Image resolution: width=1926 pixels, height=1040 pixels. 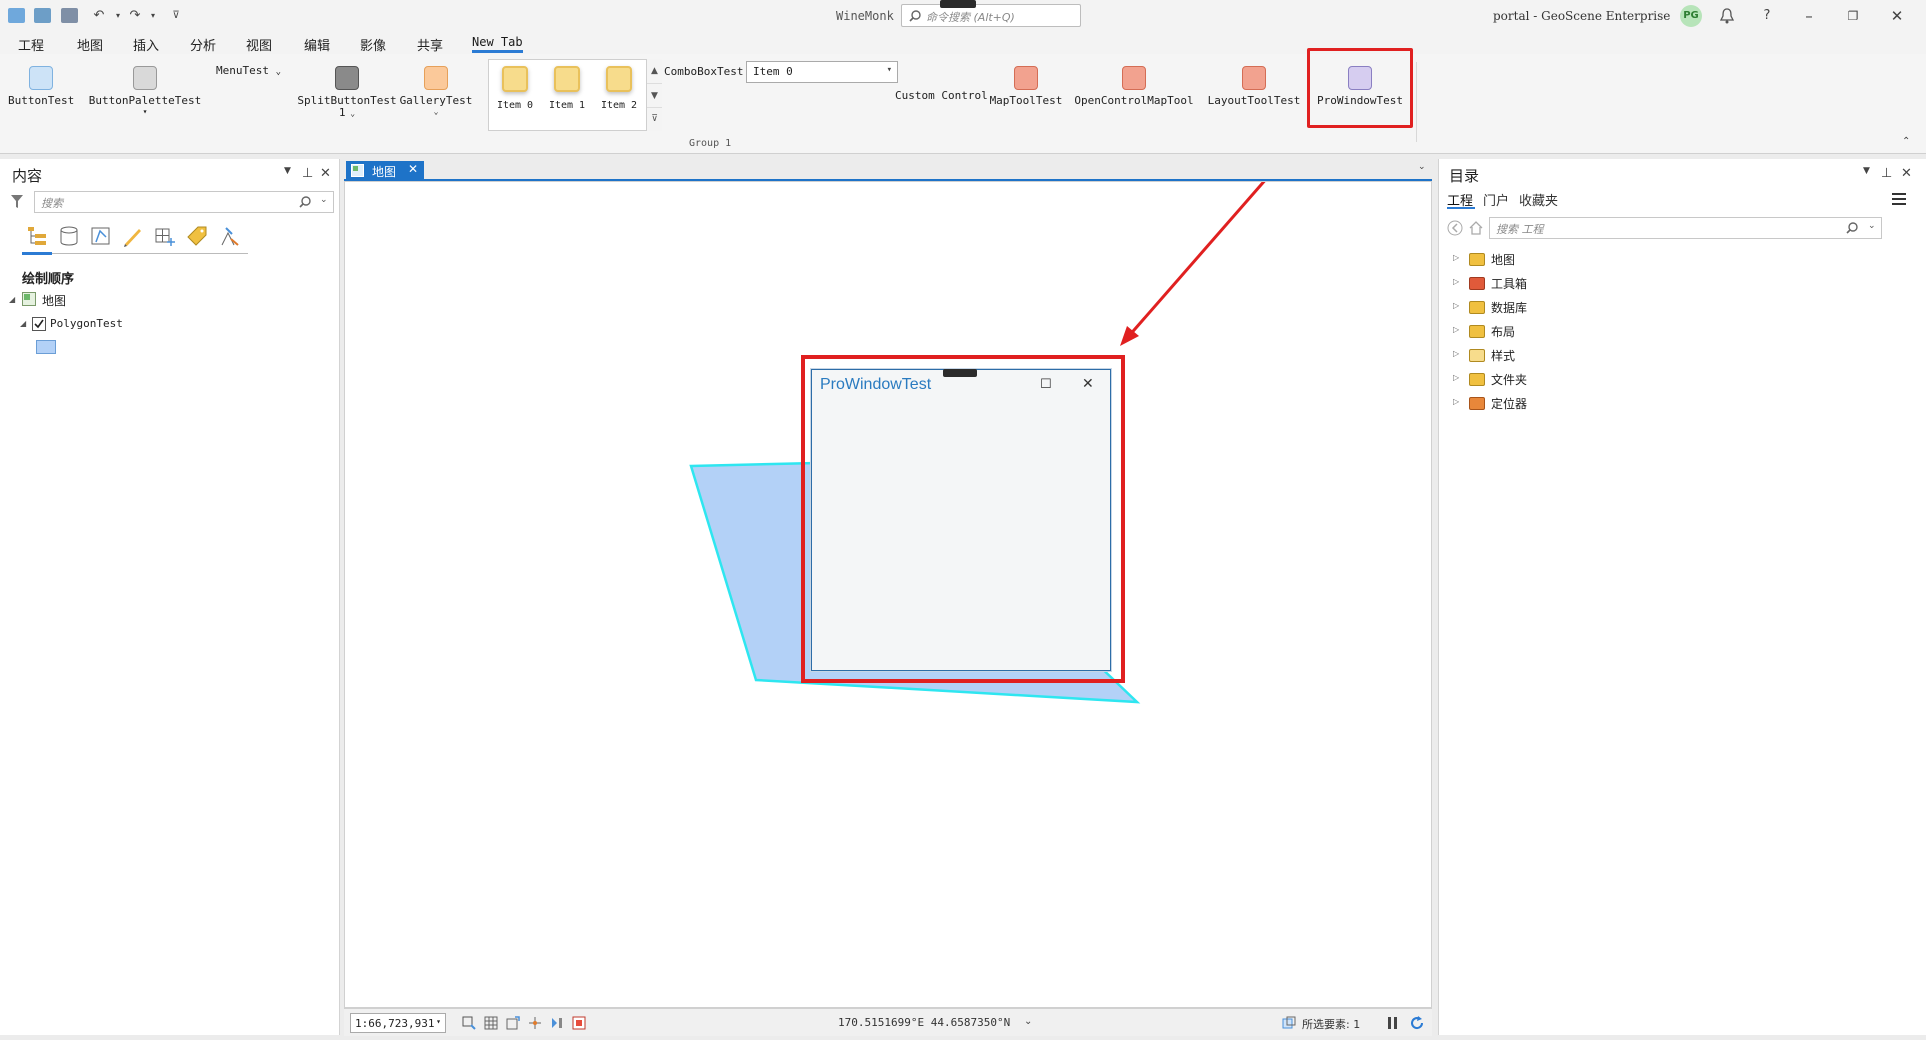 What do you see at coordinates (430, 44) in the screenshot?
I see `tab-share: 共享` at bounding box center [430, 44].